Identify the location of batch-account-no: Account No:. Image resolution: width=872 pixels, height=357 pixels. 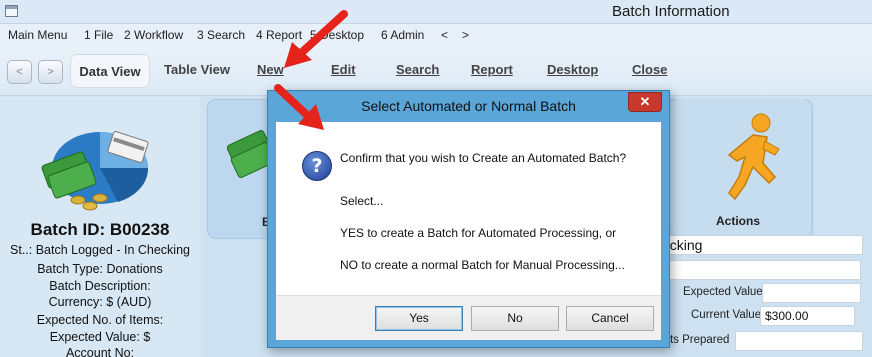
(100, 351).